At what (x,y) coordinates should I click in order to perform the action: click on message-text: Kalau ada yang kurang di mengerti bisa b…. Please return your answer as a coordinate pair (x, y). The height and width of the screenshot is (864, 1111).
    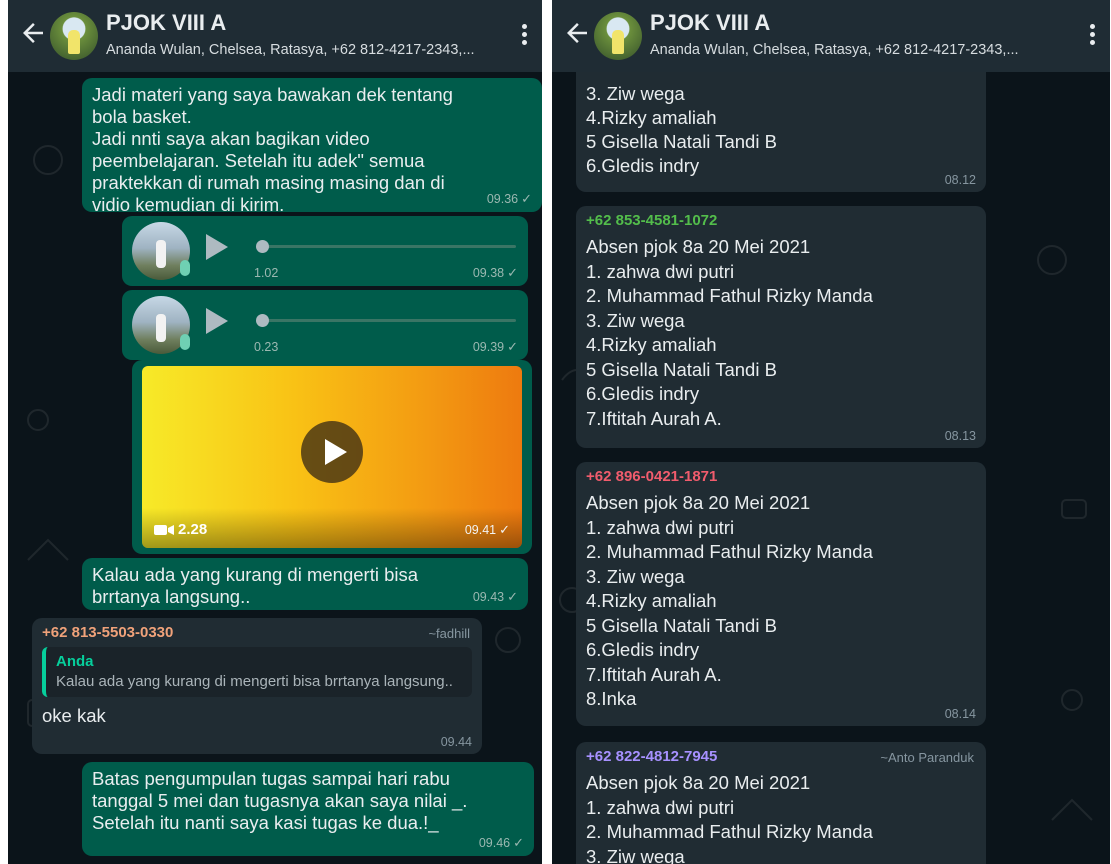
    Looking at the image, I should click on (255, 585).